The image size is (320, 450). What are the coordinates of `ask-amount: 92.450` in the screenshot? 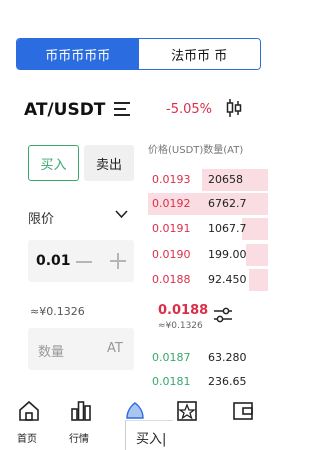 It's located at (227, 279).